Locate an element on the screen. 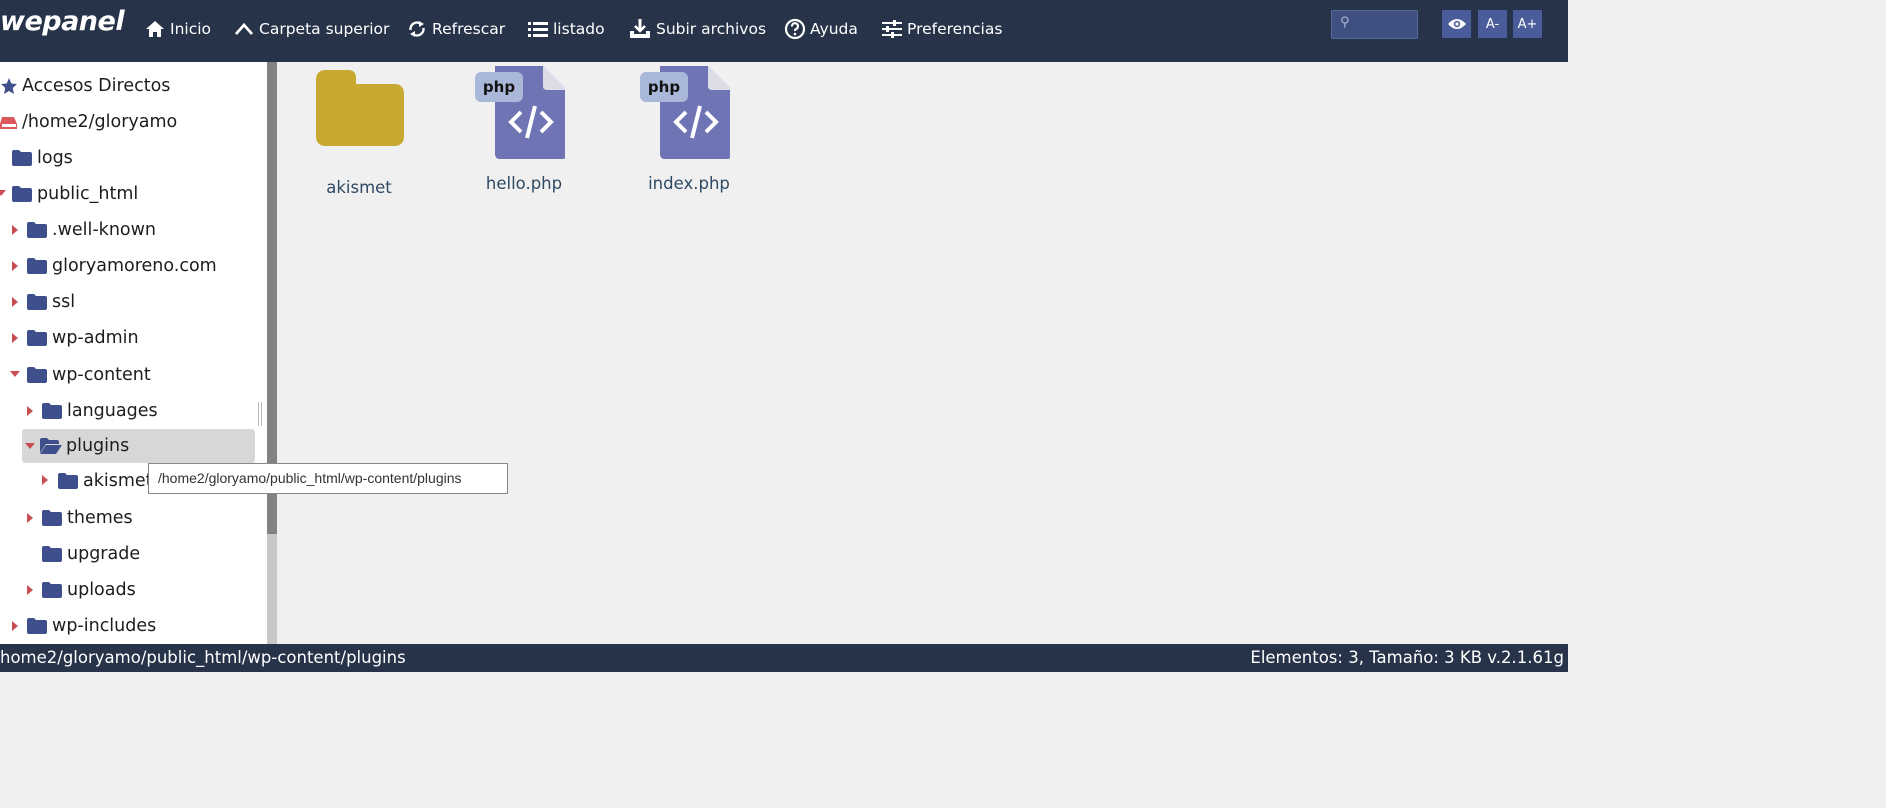  tree-item-akismet: akismet is located at coordinates (105, 481).